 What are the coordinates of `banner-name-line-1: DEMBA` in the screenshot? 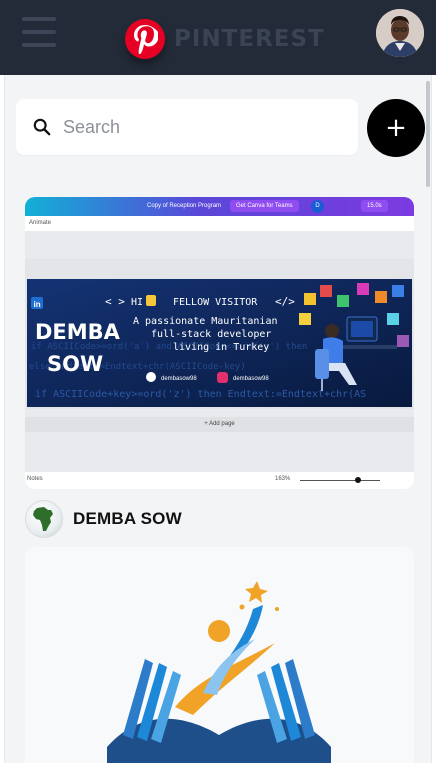 It's located at (78, 332).